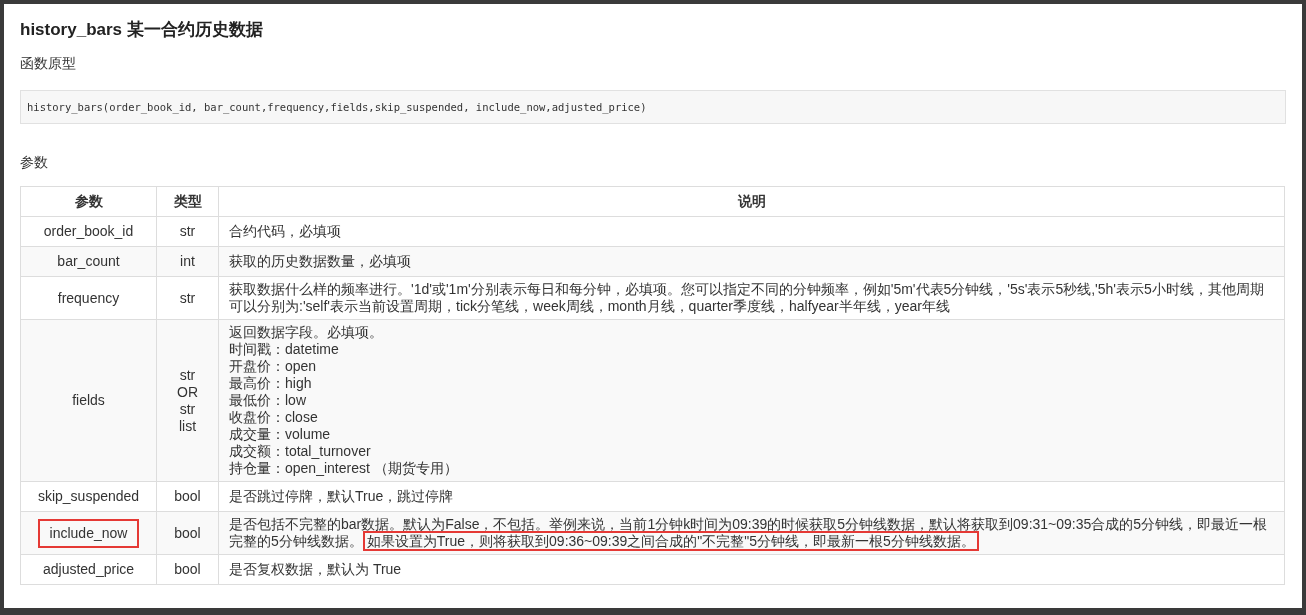 This screenshot has height=615, width=1306. Describe the element at coordinates (187, 400) in the screenshot. I see `type-cell: str OR str list` at that location.